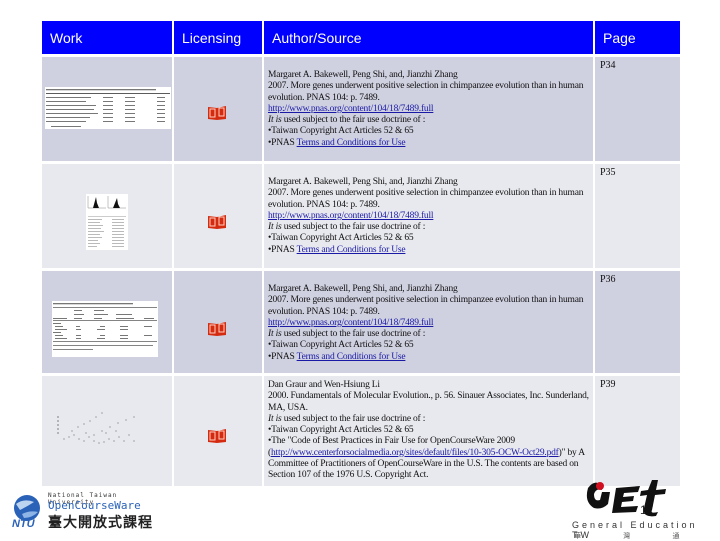 This screenshot has width=720, height=541. What do you see at coordinates (218, 37) in the screenshot?
I see `header-licensing: Licensing` at bounding box center [218, 37].